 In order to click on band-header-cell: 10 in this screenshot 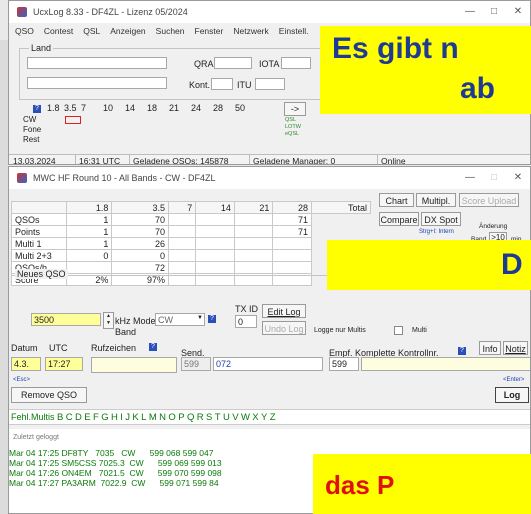, I will do `click(114, 108)`.